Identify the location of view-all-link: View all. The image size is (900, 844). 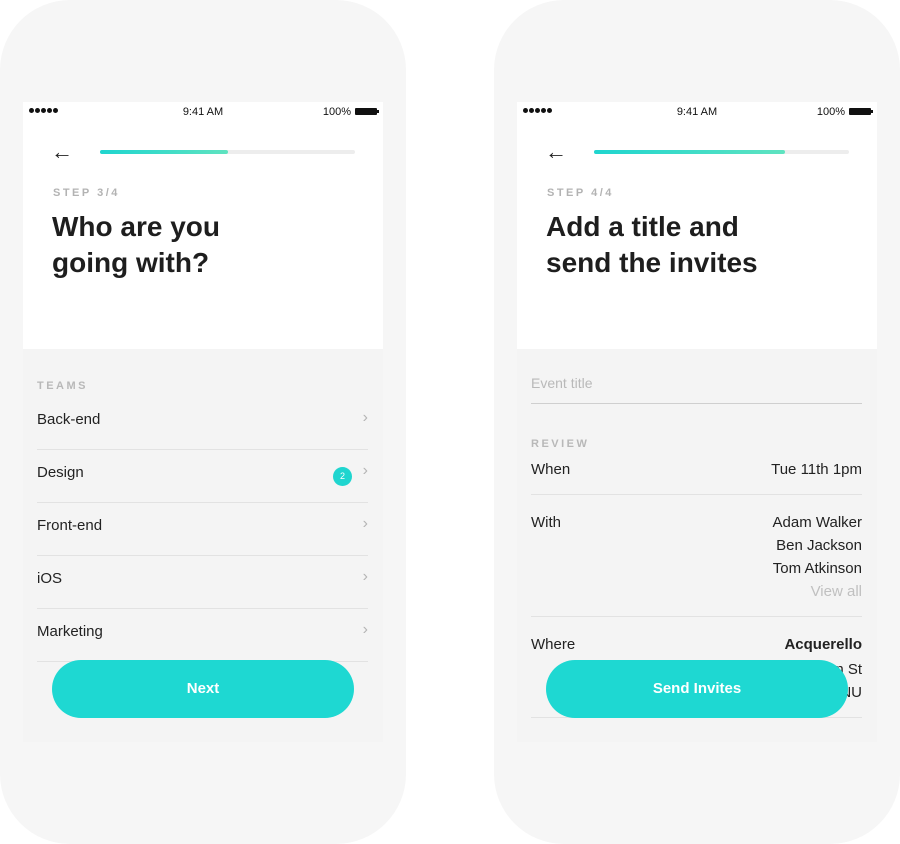
(836, 591).